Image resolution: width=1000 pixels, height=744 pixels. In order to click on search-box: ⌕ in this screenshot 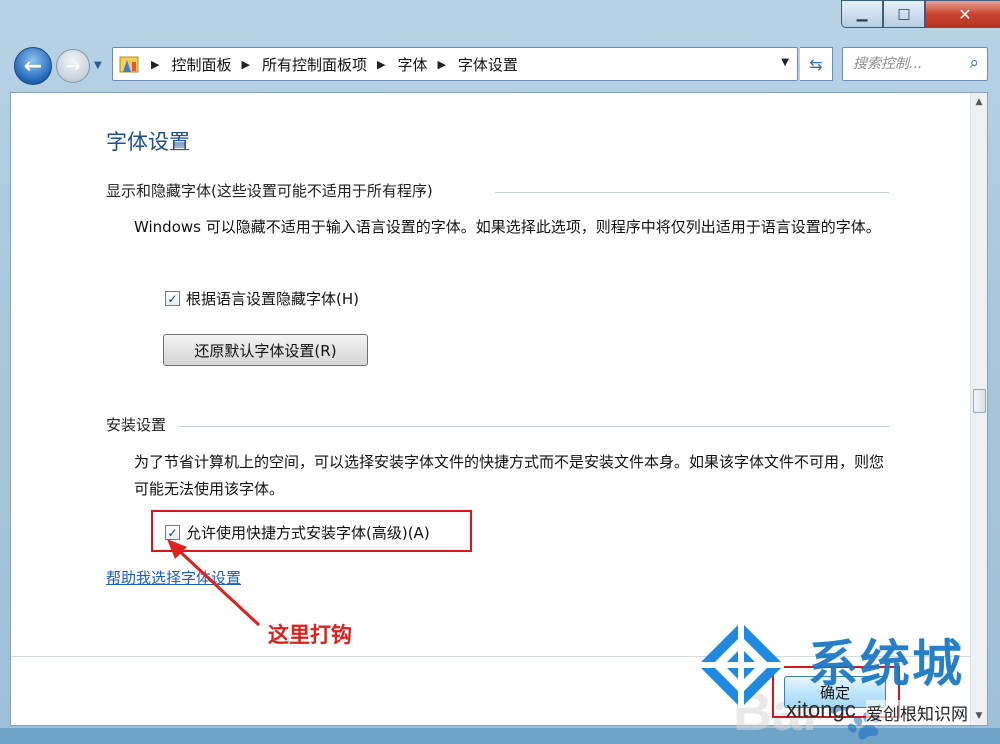, I will do `click(915, 64)`.